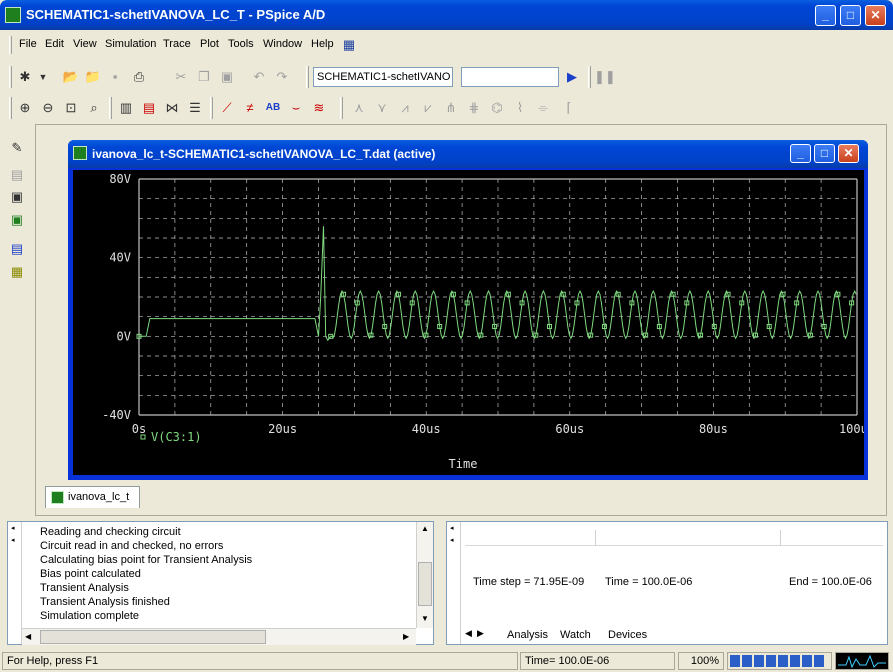 The height and width of the screenshot is (672, 893). What do you see at coordinates (451, 108) in the screenshot?
I see `cursor-max-icon: ⋔` at bounding box center [451, 108].